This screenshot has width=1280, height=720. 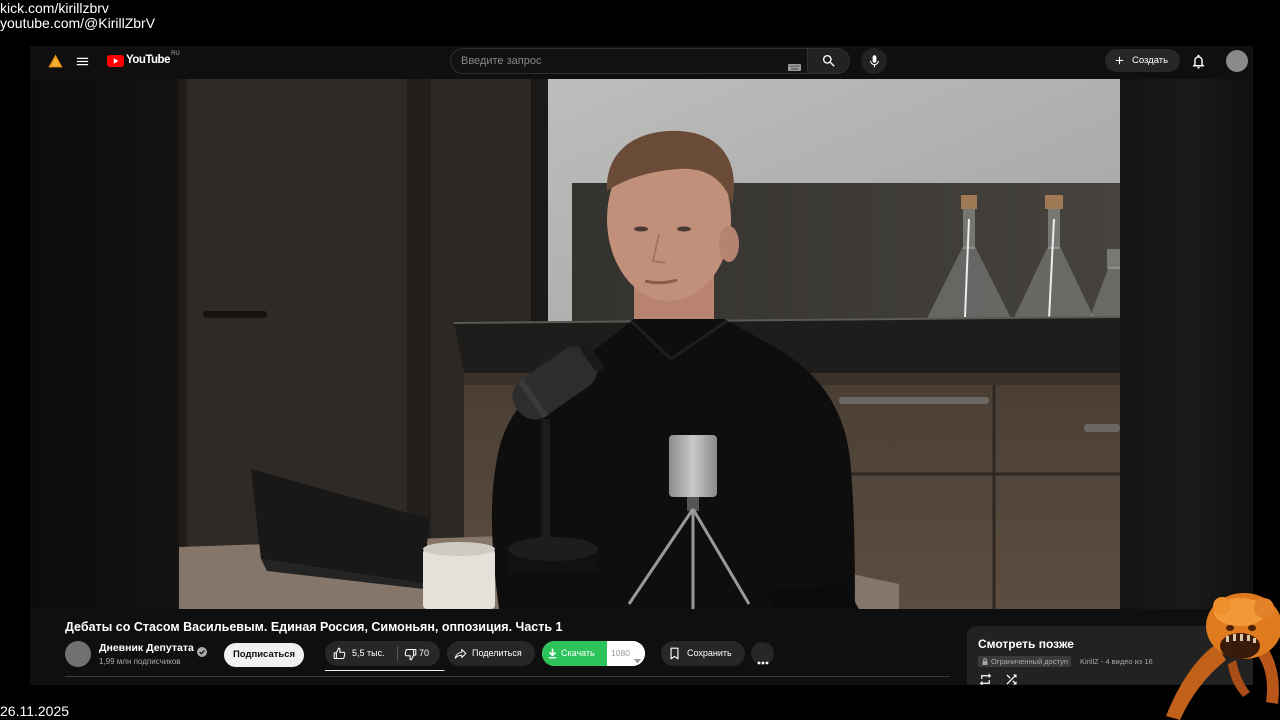 I want to click on like-ratio-fill, so click(x=384, y=670).